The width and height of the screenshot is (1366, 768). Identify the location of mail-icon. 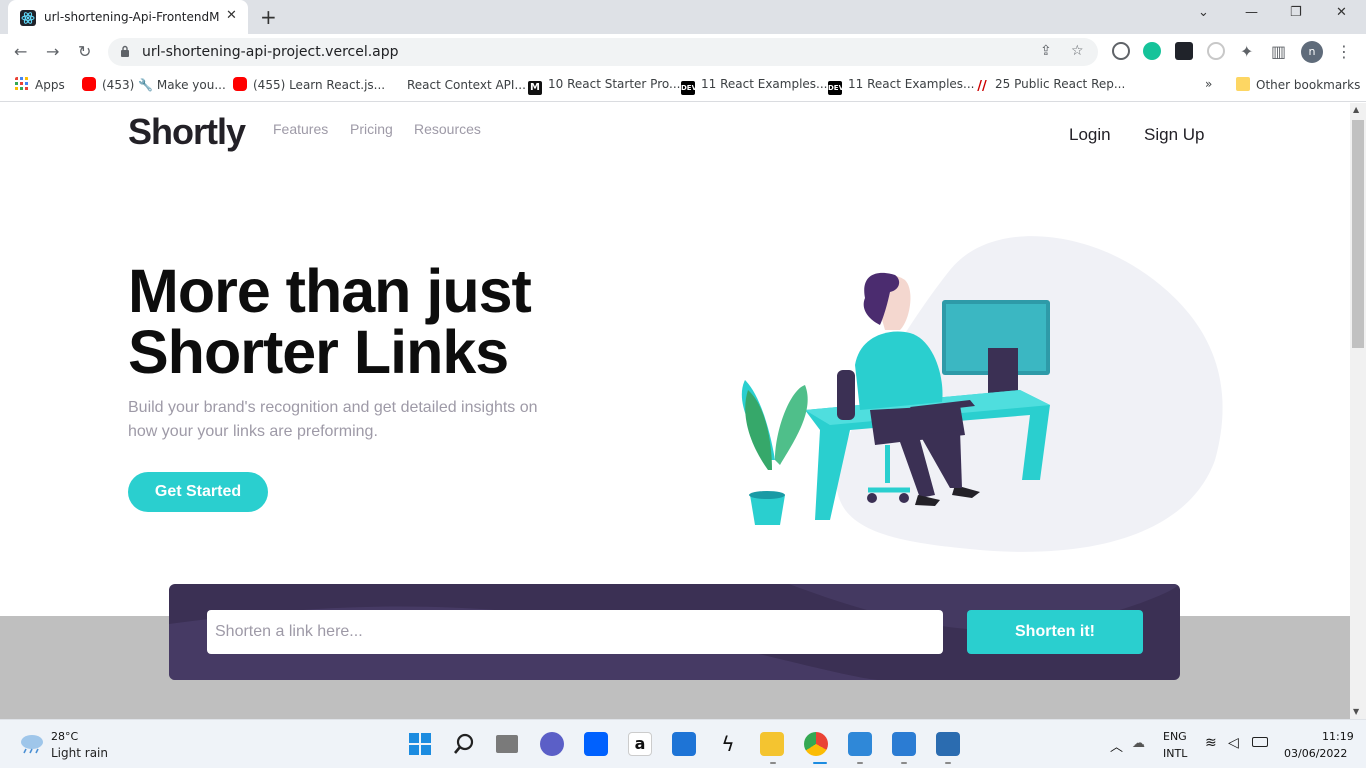
(684, 744).